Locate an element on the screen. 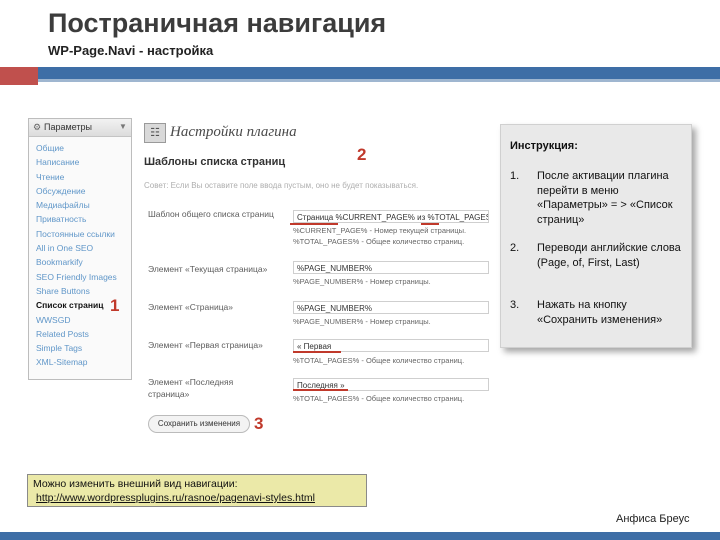  current-page-input: %PAGE_NUMBER% is located at coordinates (391, 267).